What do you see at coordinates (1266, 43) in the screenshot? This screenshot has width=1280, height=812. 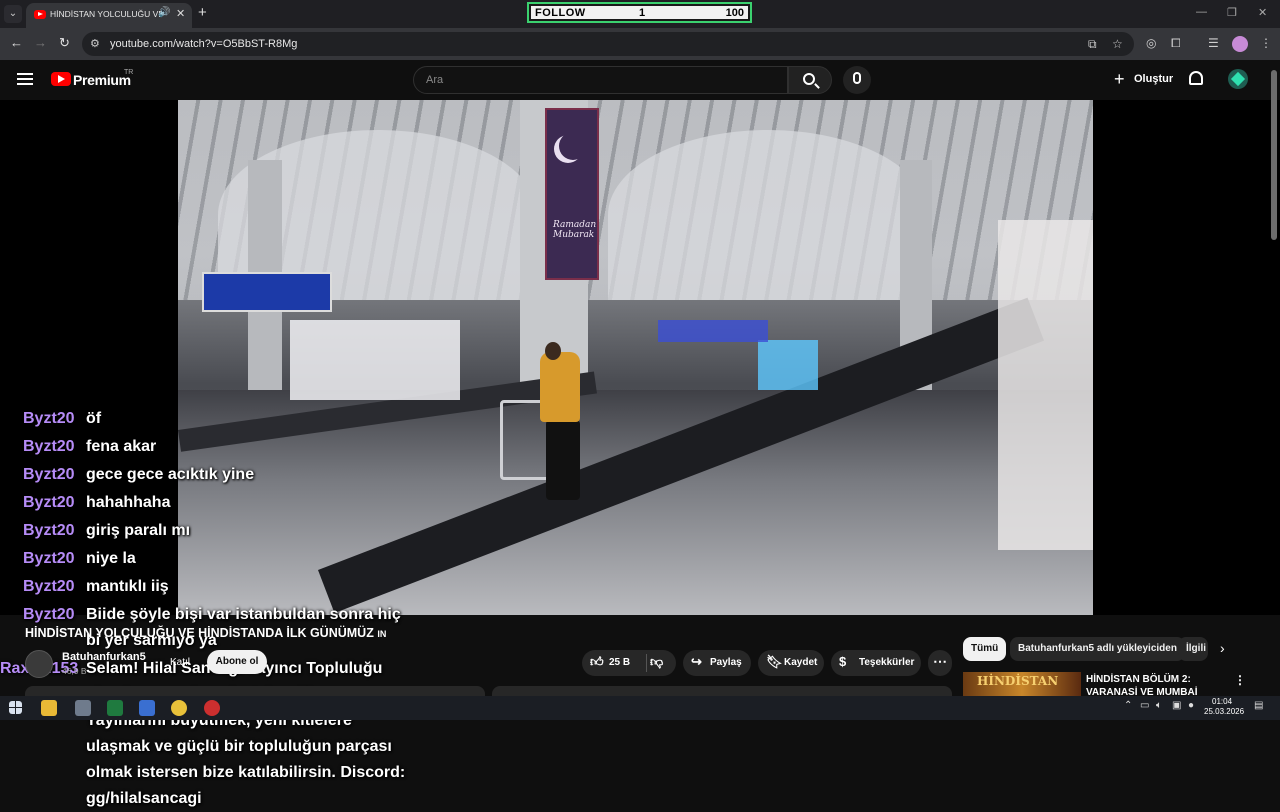 I see `browser-menu-icon: ⋮` at bounding box center [1266, 43].